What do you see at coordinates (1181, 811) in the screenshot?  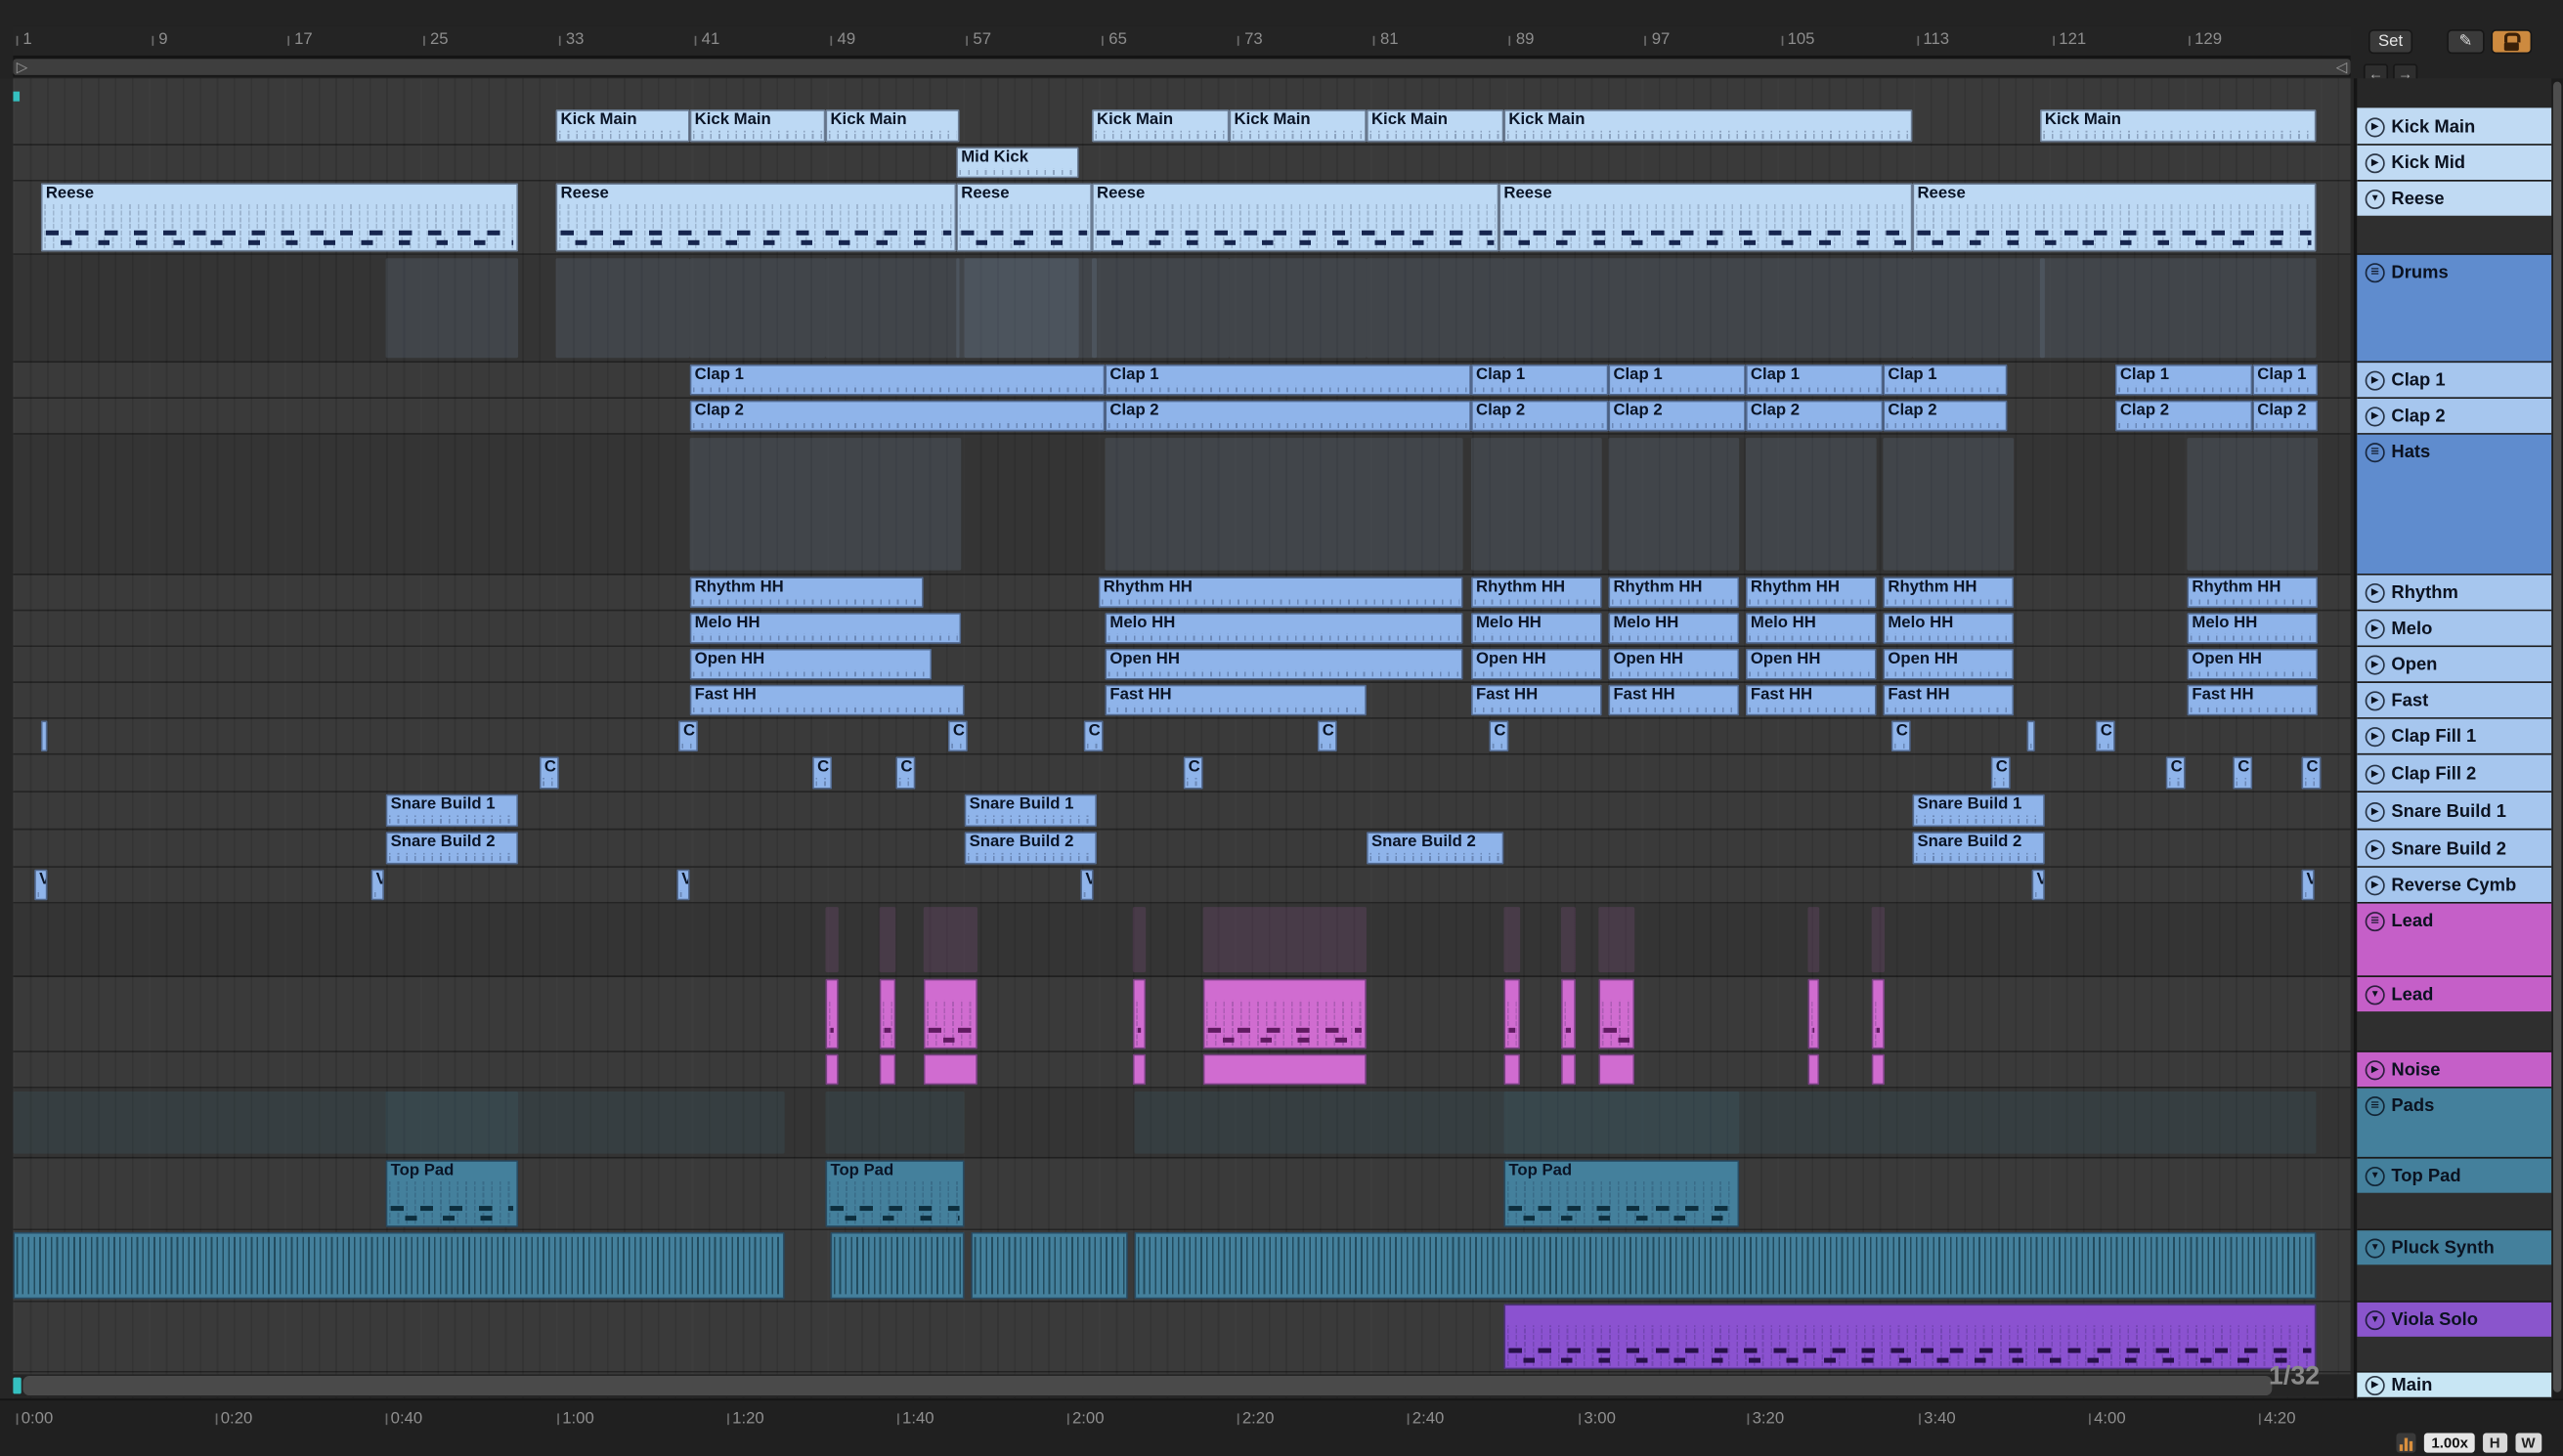 I see `lane-snare-build-1: Snare Build 1 Snare Build 1 Snare Build 1` at bounding box center [1181, 811].